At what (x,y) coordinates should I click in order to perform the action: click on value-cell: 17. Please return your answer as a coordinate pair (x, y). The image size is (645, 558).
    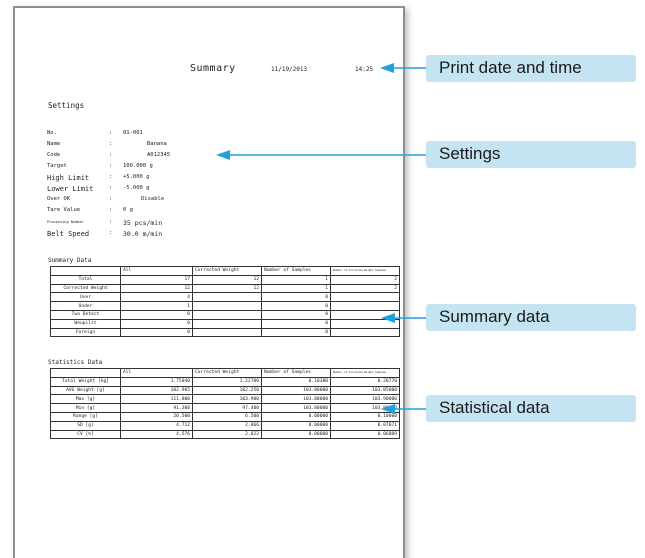
    Looking at the image, I should click on (156, 279).